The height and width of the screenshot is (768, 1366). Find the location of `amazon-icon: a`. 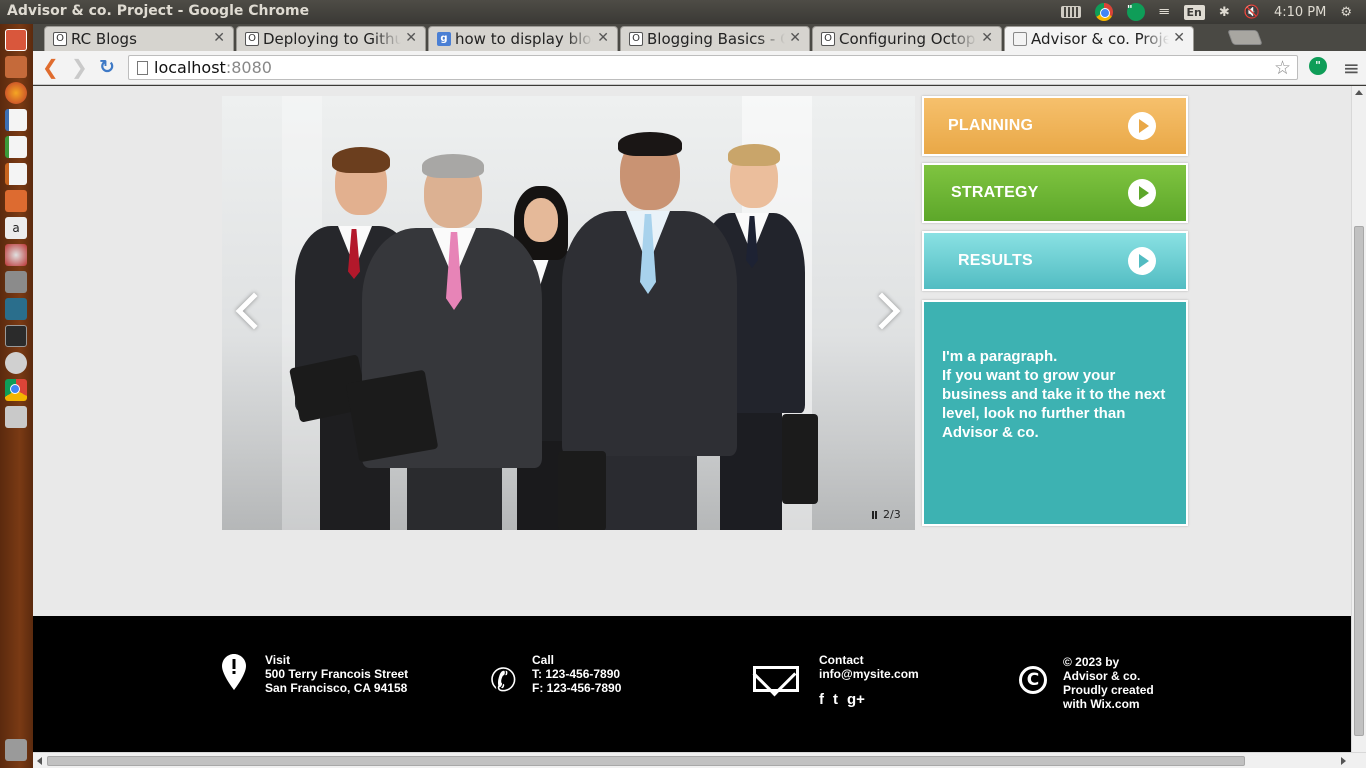

amazon-icon: a is located at coordinates (16, 228).